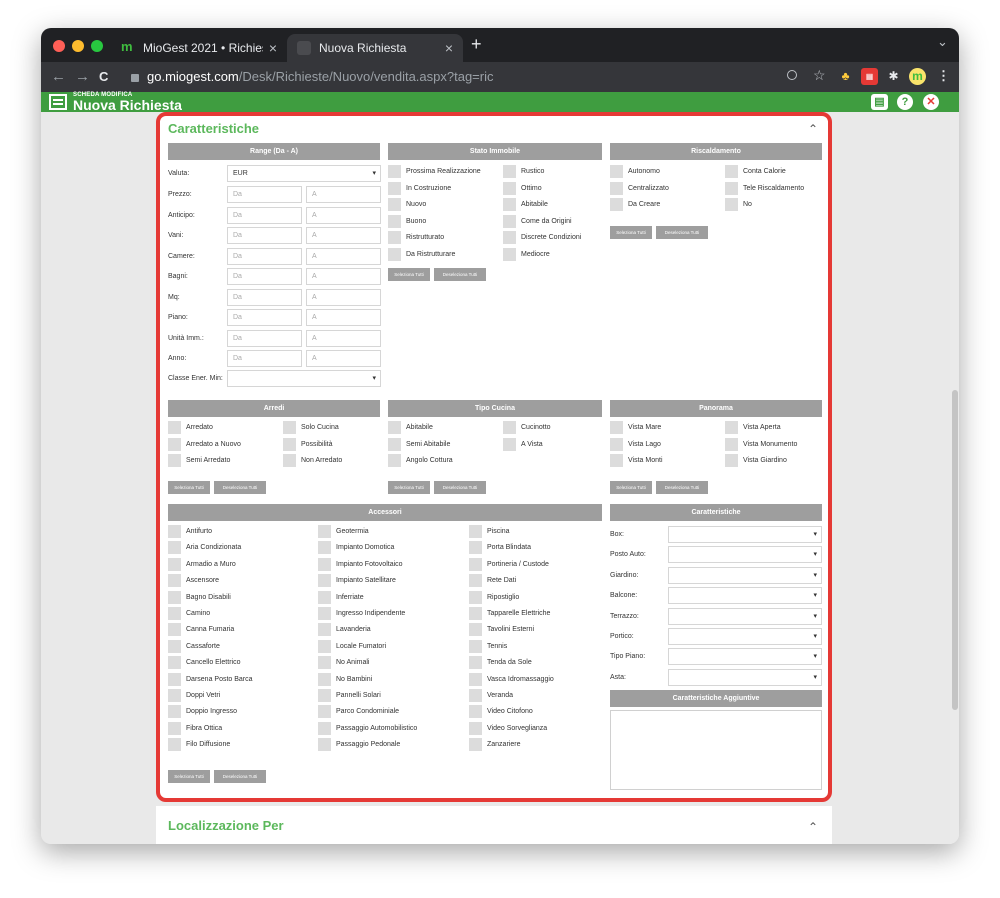 The height and width of the screenshot is (898, 1000). Describe the element at coordinates (304, 378) in the screenshot. I see `classe-select: ▾` at that location.